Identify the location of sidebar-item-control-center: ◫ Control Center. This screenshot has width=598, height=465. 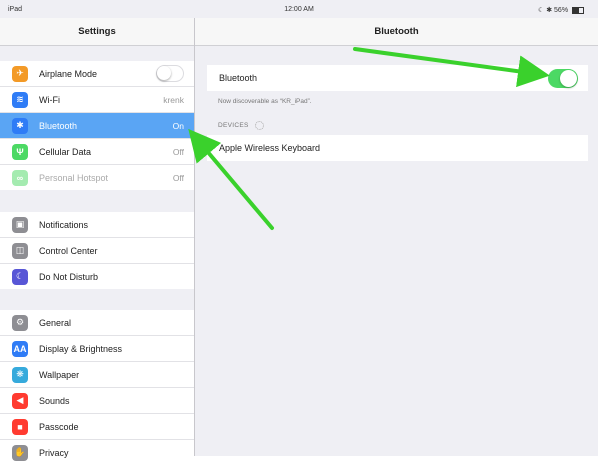
(97, 251).